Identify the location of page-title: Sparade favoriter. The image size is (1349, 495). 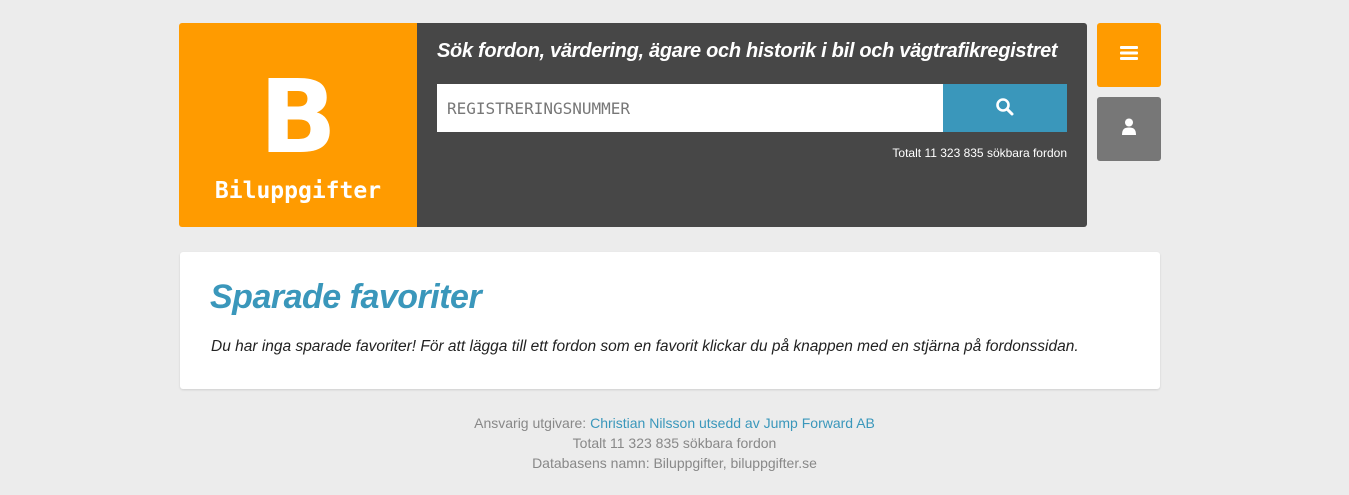
(346, 297).